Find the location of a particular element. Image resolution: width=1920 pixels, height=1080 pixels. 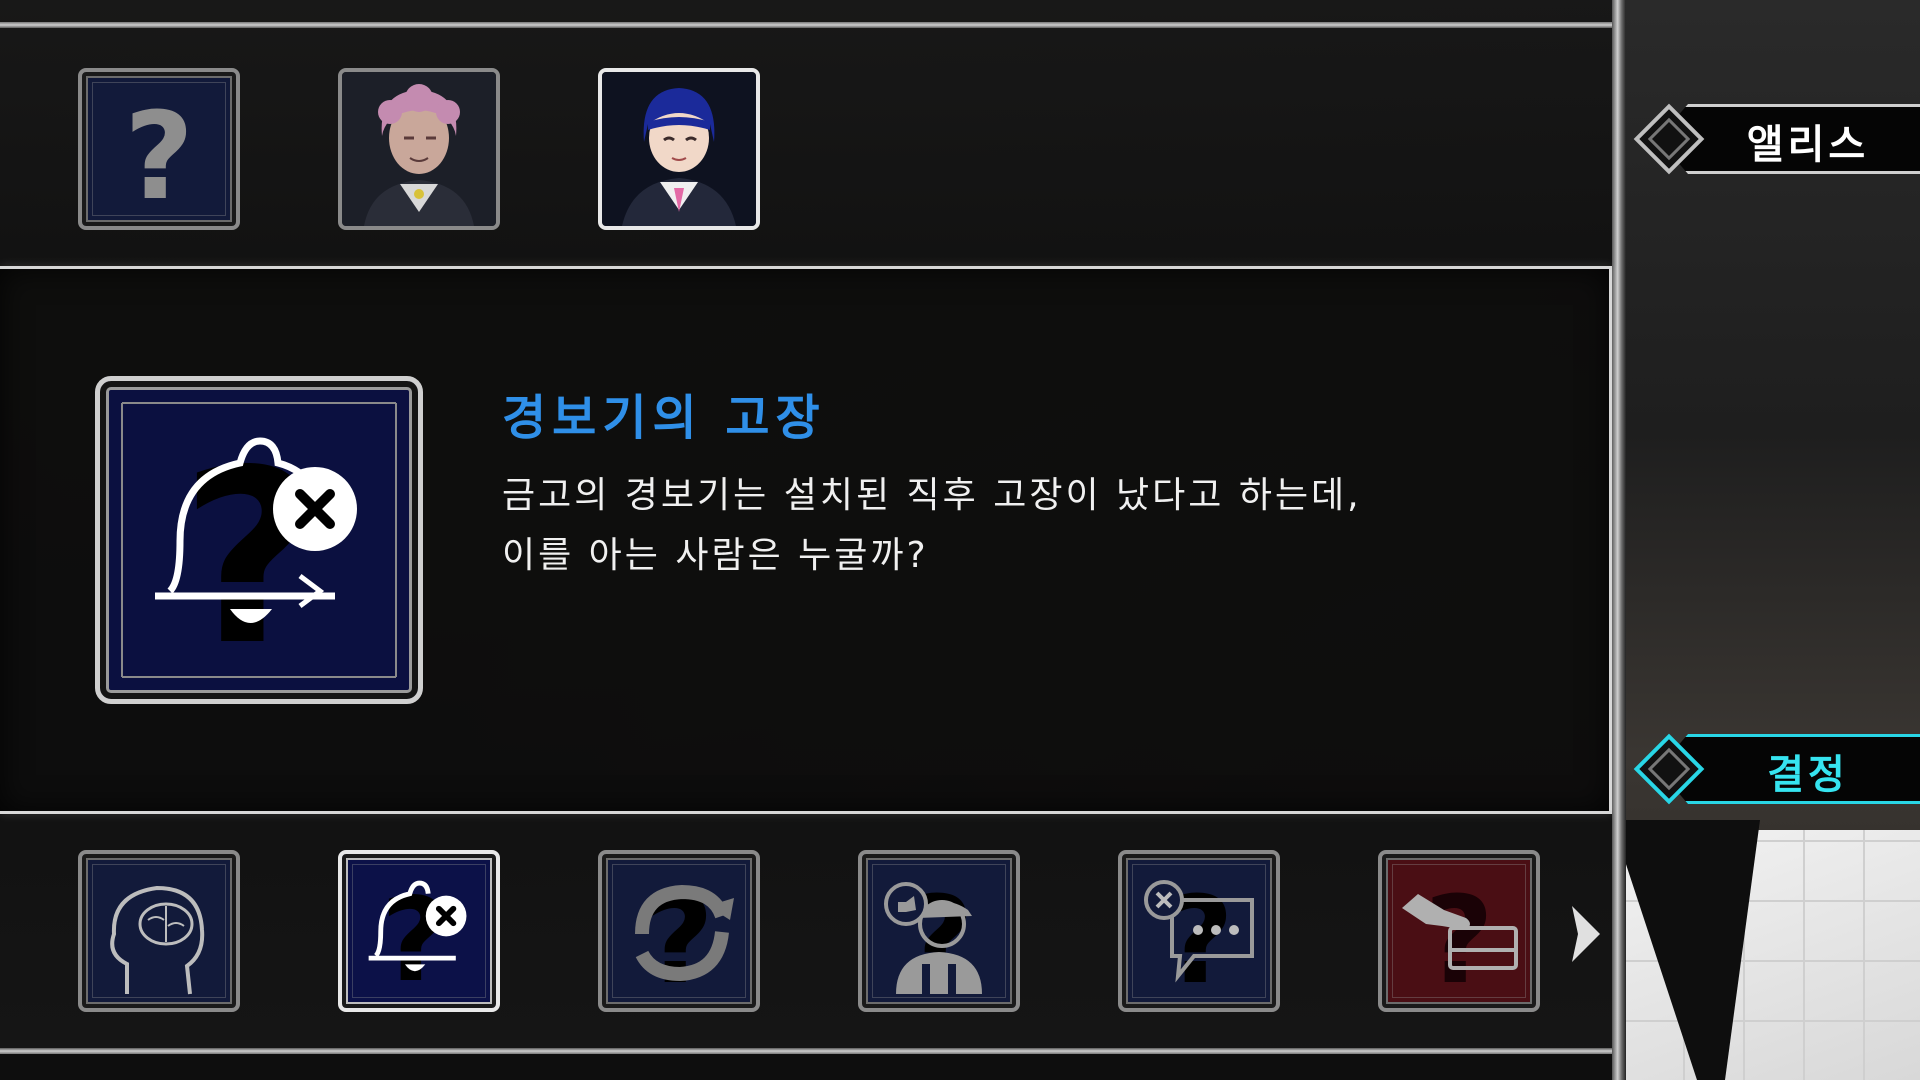

cancelled-chat-icon: ? is located at coordinates (1199, 940).